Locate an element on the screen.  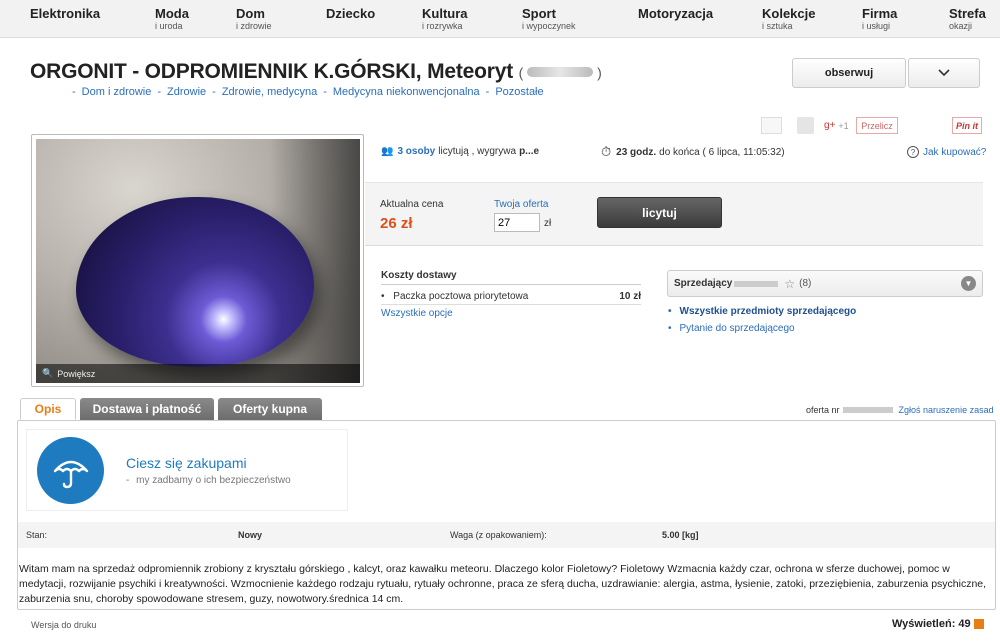
bidders-link: 3 osoby is located at coordinates (416, 151).